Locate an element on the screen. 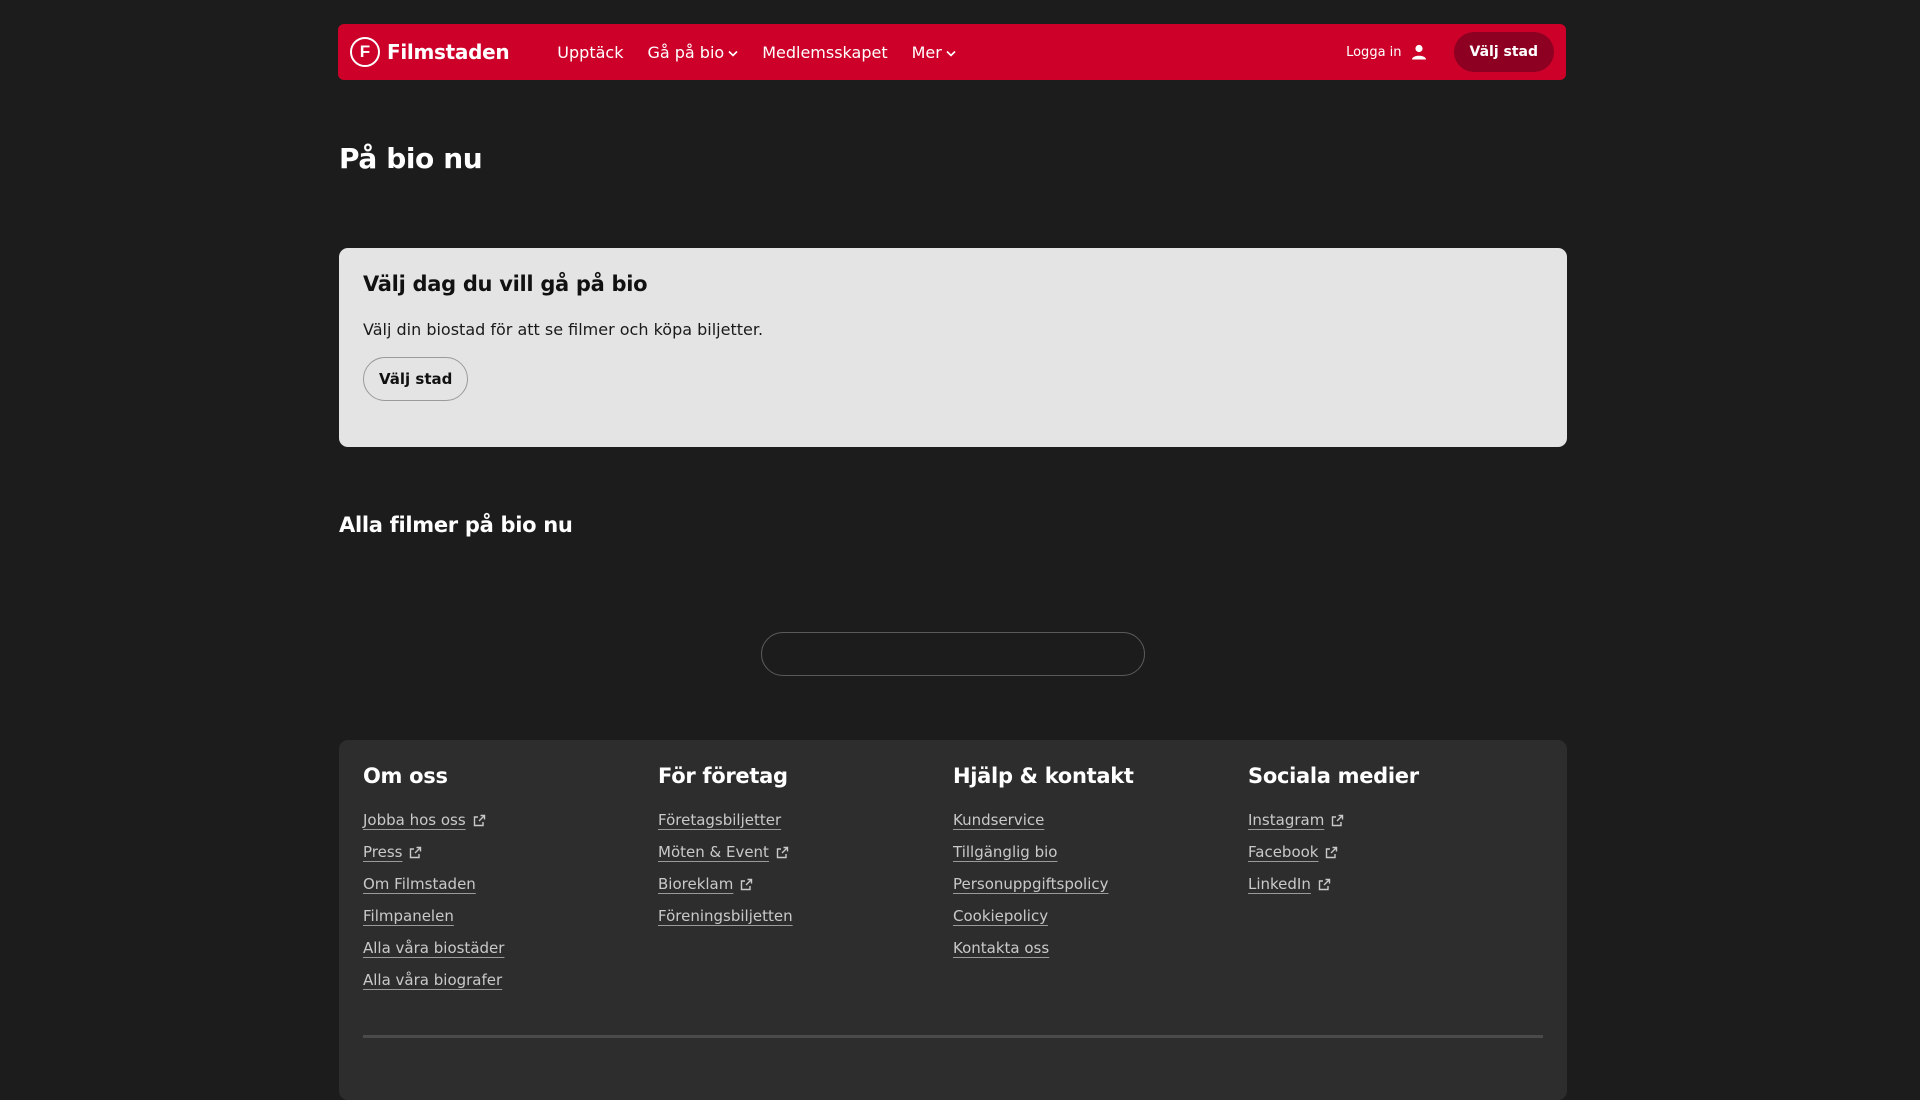 The width and height of the screenshot is (1920, 1100). footer-link: Tillgänglig bio is located at coordinates (1005, 852).